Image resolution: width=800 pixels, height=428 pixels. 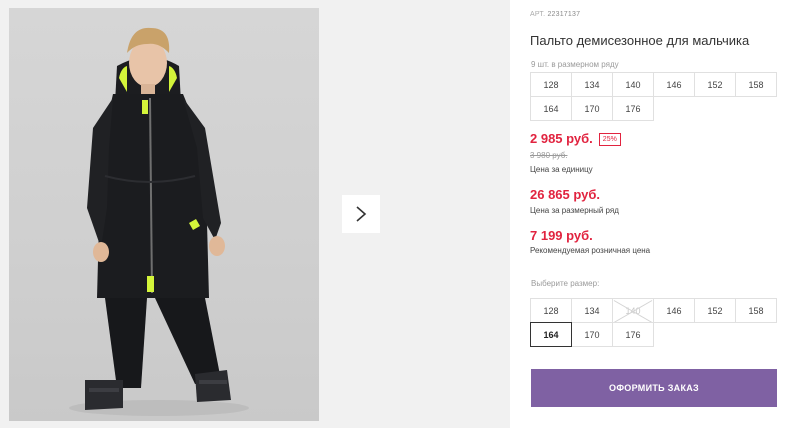 I want to click on old-price: 3 980 руб., so click(x=549, y=155).